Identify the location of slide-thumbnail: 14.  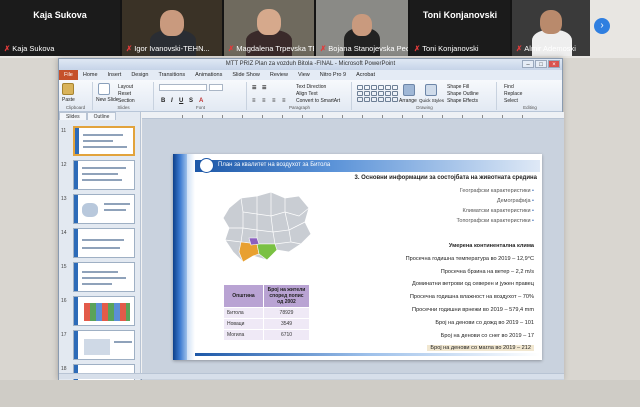
(100, 244).